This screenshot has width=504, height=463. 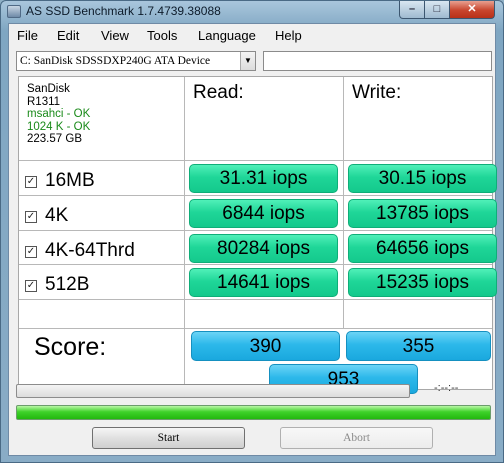 I want to click on row-label-512b: ✓ 512B, so click(x=57, y=285).